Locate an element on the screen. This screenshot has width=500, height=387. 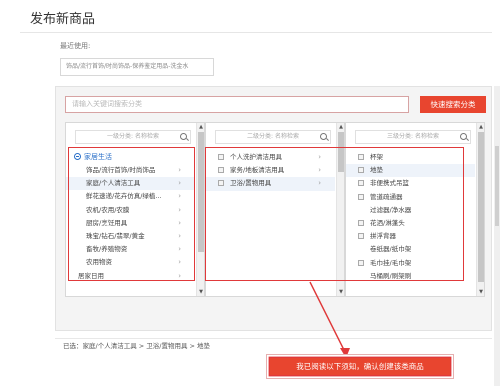
list-item: 农机/农用/农膜 › is located at coordinates (130, 210).